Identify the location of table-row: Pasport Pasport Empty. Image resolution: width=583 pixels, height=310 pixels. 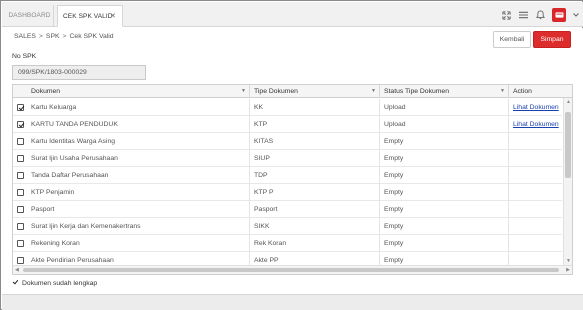
(287, 209).